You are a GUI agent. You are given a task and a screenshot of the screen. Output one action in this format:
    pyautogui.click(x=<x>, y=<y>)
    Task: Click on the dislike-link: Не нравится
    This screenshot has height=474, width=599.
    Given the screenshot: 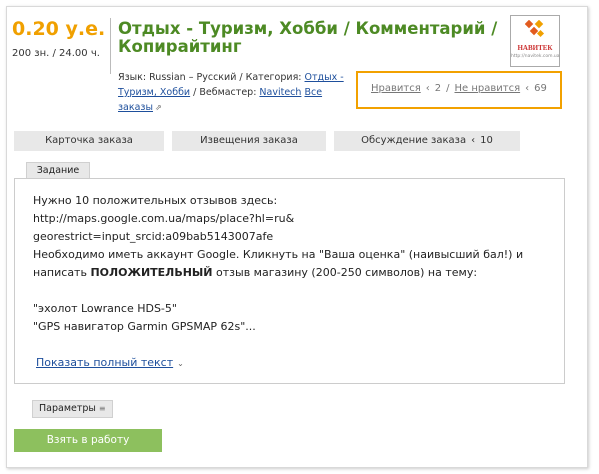 What is the action you would take?
    pyautogui.click(x=487, y=88)
    